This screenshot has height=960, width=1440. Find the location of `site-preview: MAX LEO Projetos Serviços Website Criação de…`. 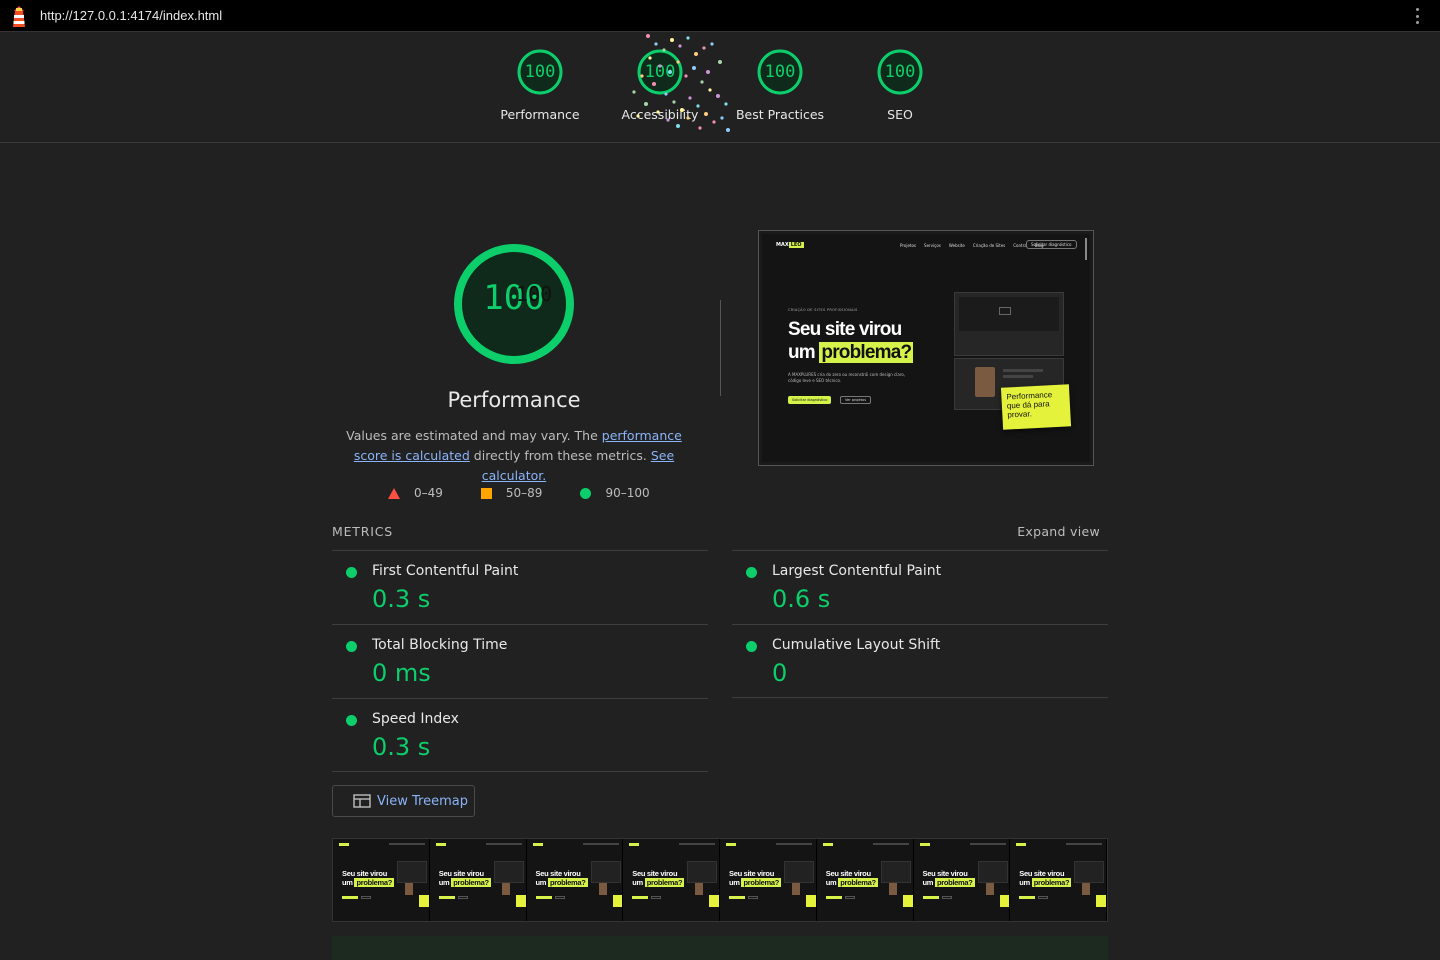

site-preview: MAX LEO Projetos Serviços Website Criação de… is located at coordinates (926, 348).